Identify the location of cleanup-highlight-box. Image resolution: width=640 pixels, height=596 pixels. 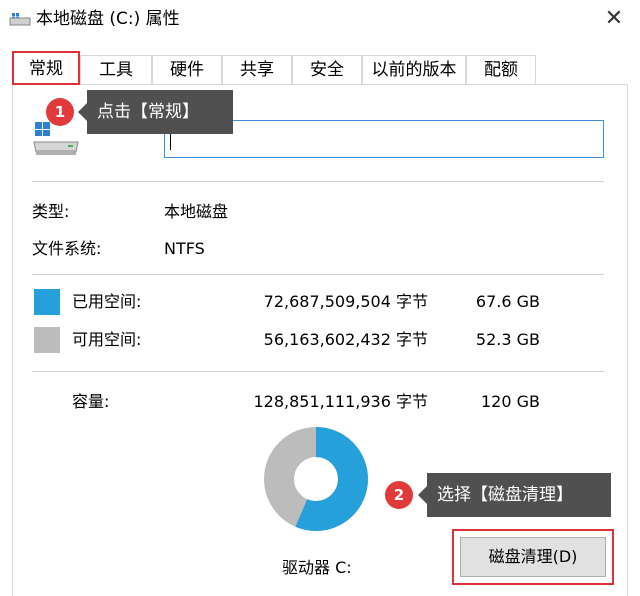
(533, 557).